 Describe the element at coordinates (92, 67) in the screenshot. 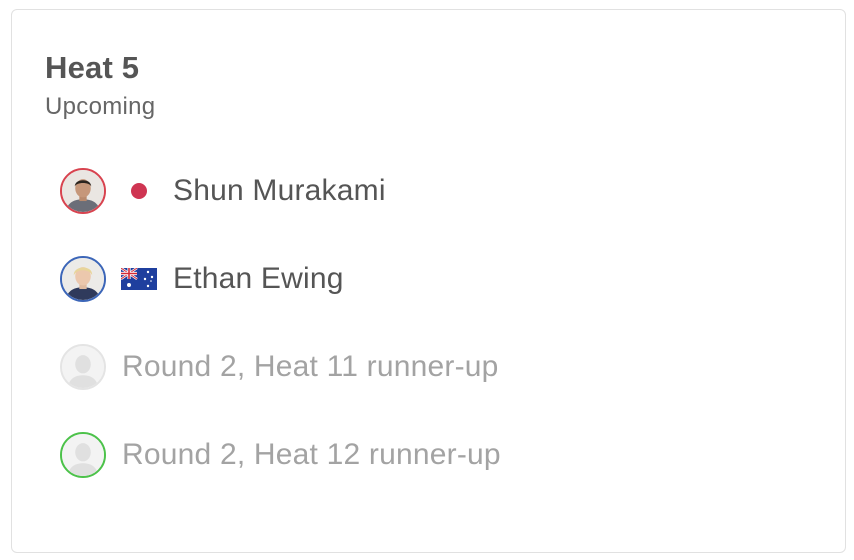

I see `heat-title: Heat 5` at that location.